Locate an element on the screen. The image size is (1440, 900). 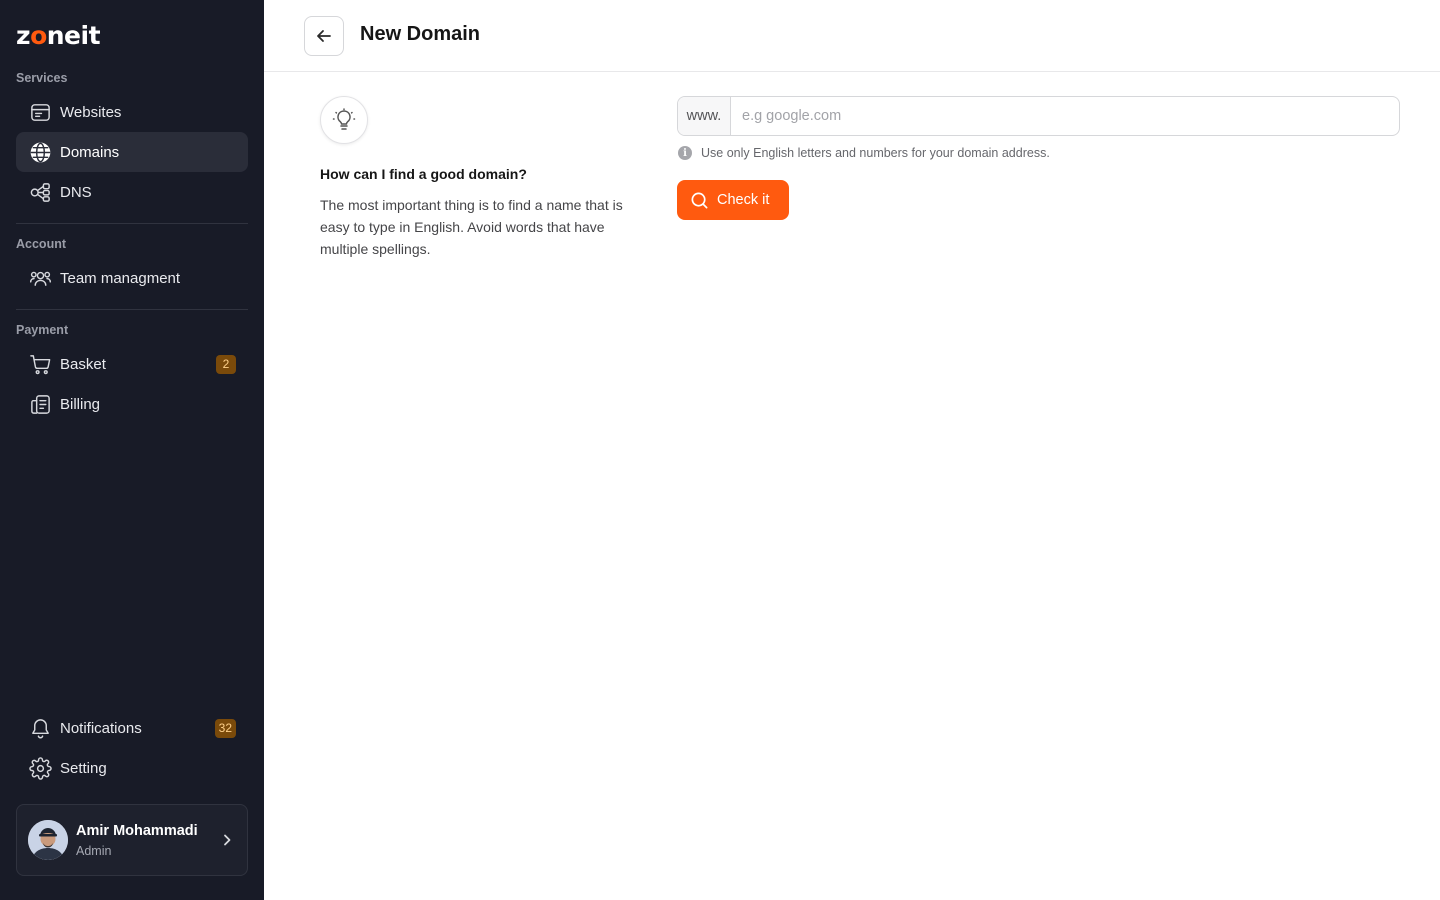
back-button is located at coordinates (324, 36).